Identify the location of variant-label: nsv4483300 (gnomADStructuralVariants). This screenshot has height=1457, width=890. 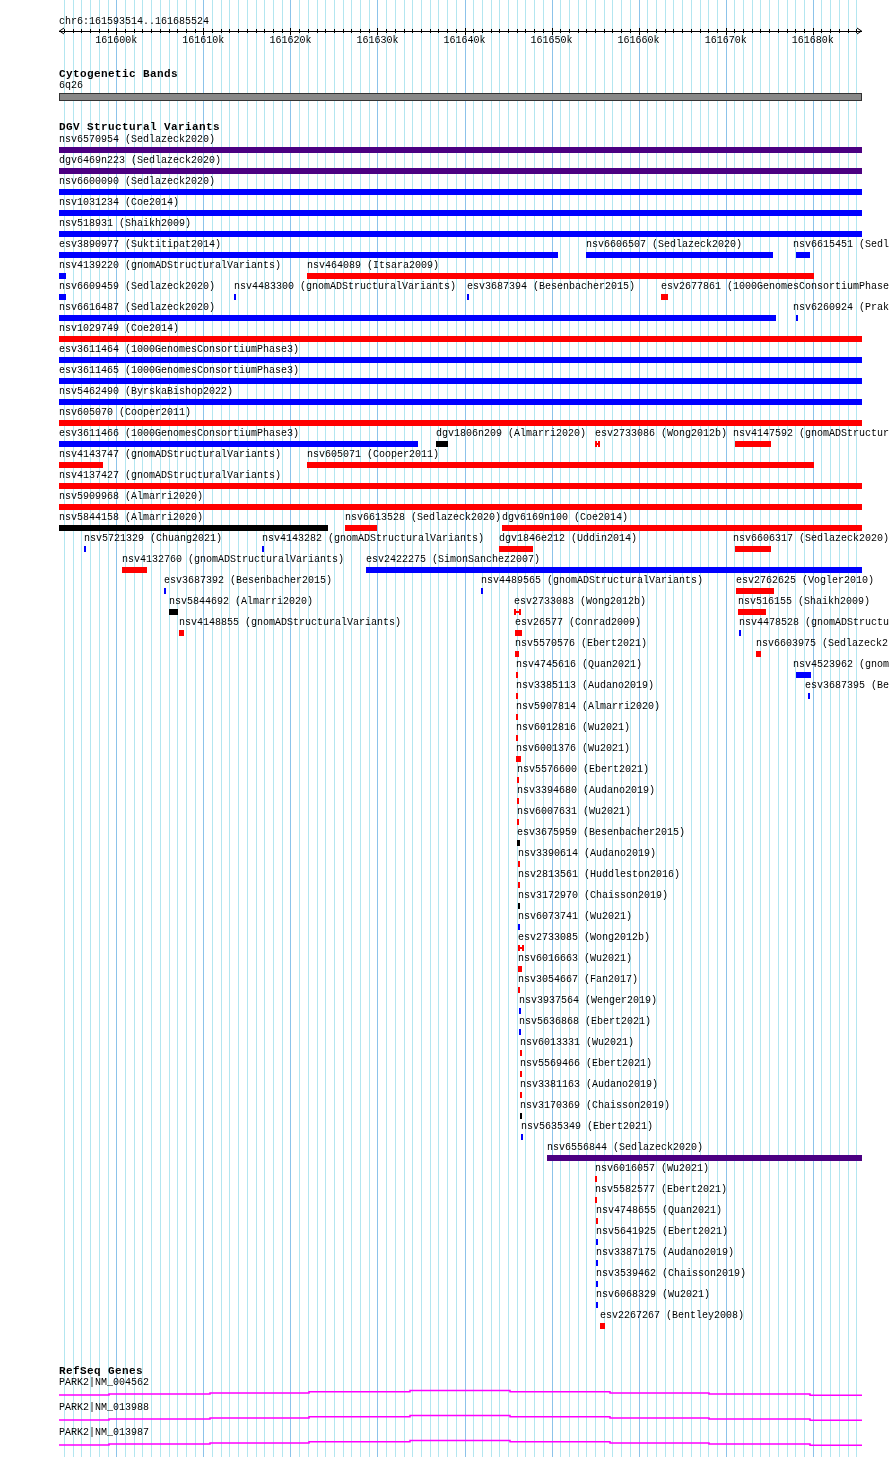
(345, 286).